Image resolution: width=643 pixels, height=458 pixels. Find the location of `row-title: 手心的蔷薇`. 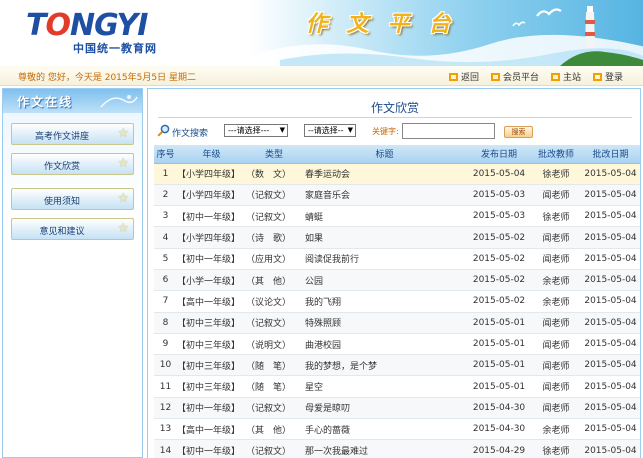

row-title: 手心的蔷薇 is located at coordinates (384, 429).